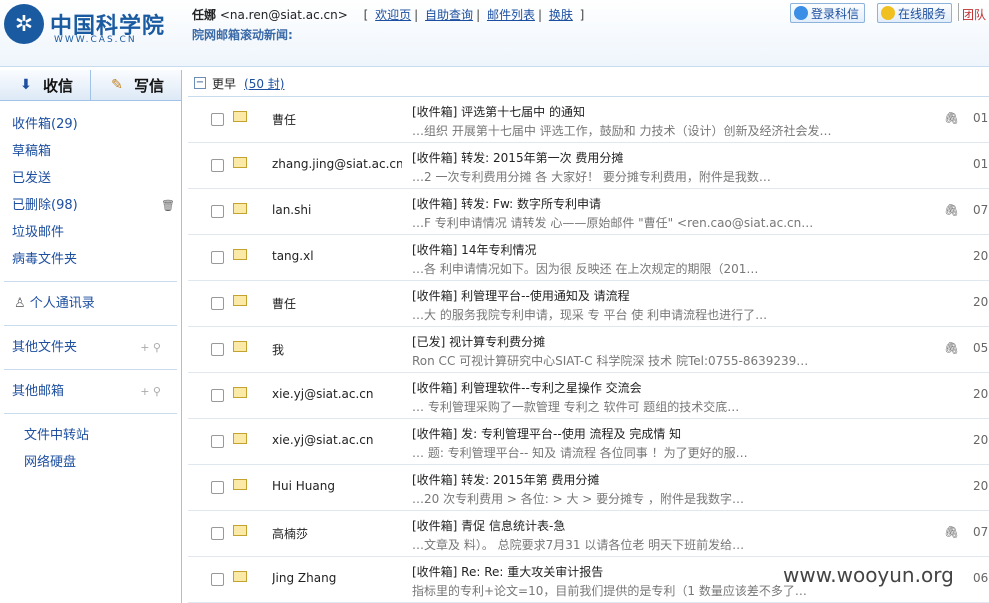 This screenshot has height=603, width=989. I want to click on message-subject: [收件箱] 利管理平台--使用通知及 请流程, so click(664, 295).